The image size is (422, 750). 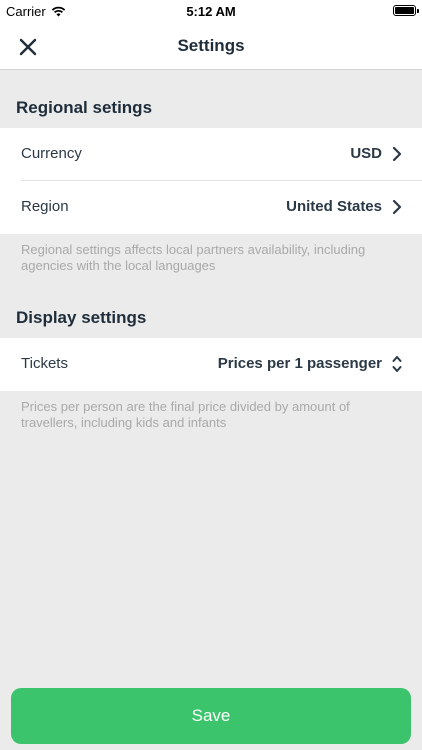 I want to click on tickets-row: Tickets Prices per 1 passenger, so click(x=211, y=364).